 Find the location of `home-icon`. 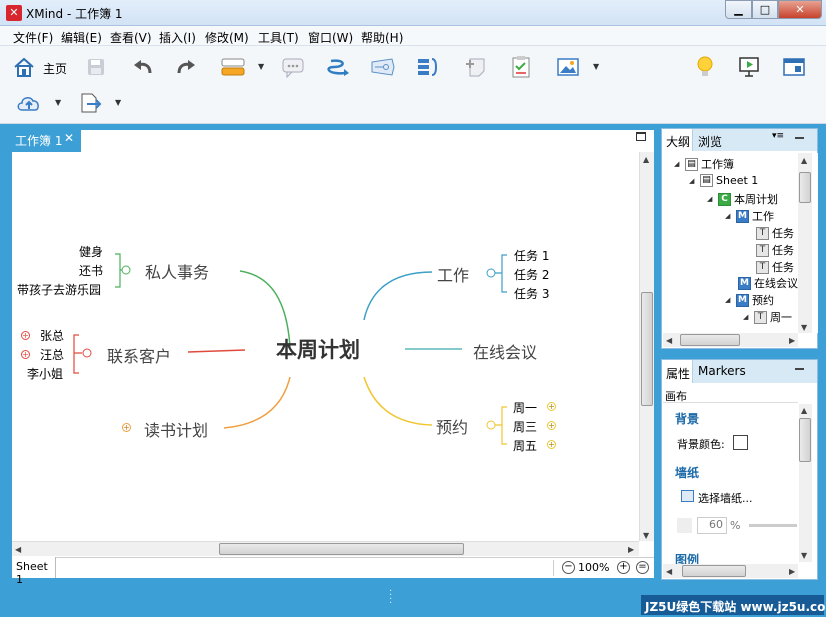

home-icon is located at coordinates (24, 67).